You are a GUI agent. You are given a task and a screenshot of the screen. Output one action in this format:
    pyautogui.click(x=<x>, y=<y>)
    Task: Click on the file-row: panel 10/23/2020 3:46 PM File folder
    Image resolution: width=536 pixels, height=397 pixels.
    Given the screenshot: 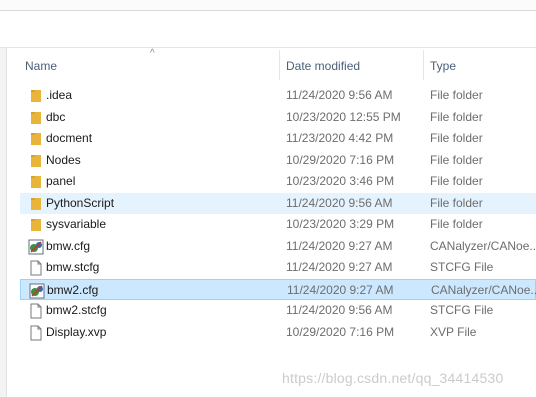 What is the action you would take?
    pyautogui.click(x=278, y=181)
    